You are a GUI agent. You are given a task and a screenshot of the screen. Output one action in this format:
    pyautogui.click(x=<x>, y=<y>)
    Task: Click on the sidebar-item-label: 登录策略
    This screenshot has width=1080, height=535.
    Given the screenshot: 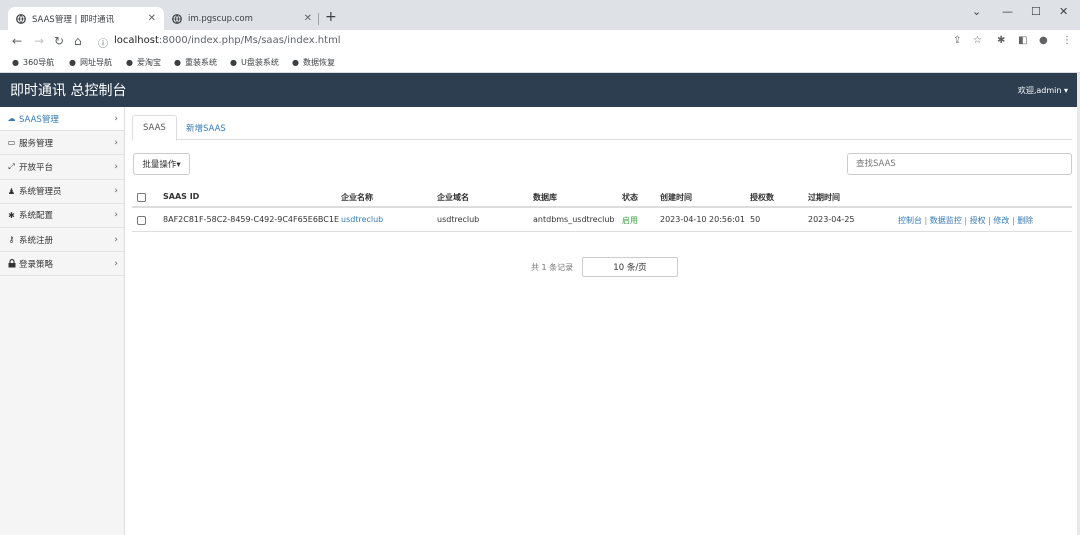 What is the action you would take?
    pyautogui.click(x=36, y=264)
    